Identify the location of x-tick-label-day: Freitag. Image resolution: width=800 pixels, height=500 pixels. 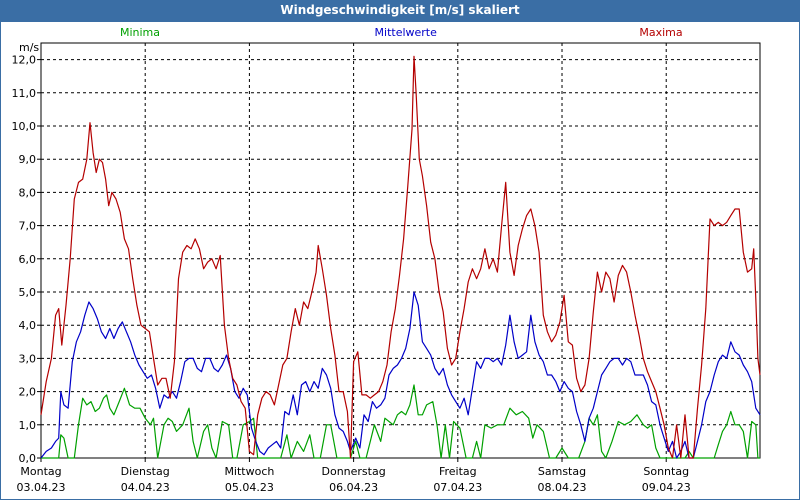
(458, 471).